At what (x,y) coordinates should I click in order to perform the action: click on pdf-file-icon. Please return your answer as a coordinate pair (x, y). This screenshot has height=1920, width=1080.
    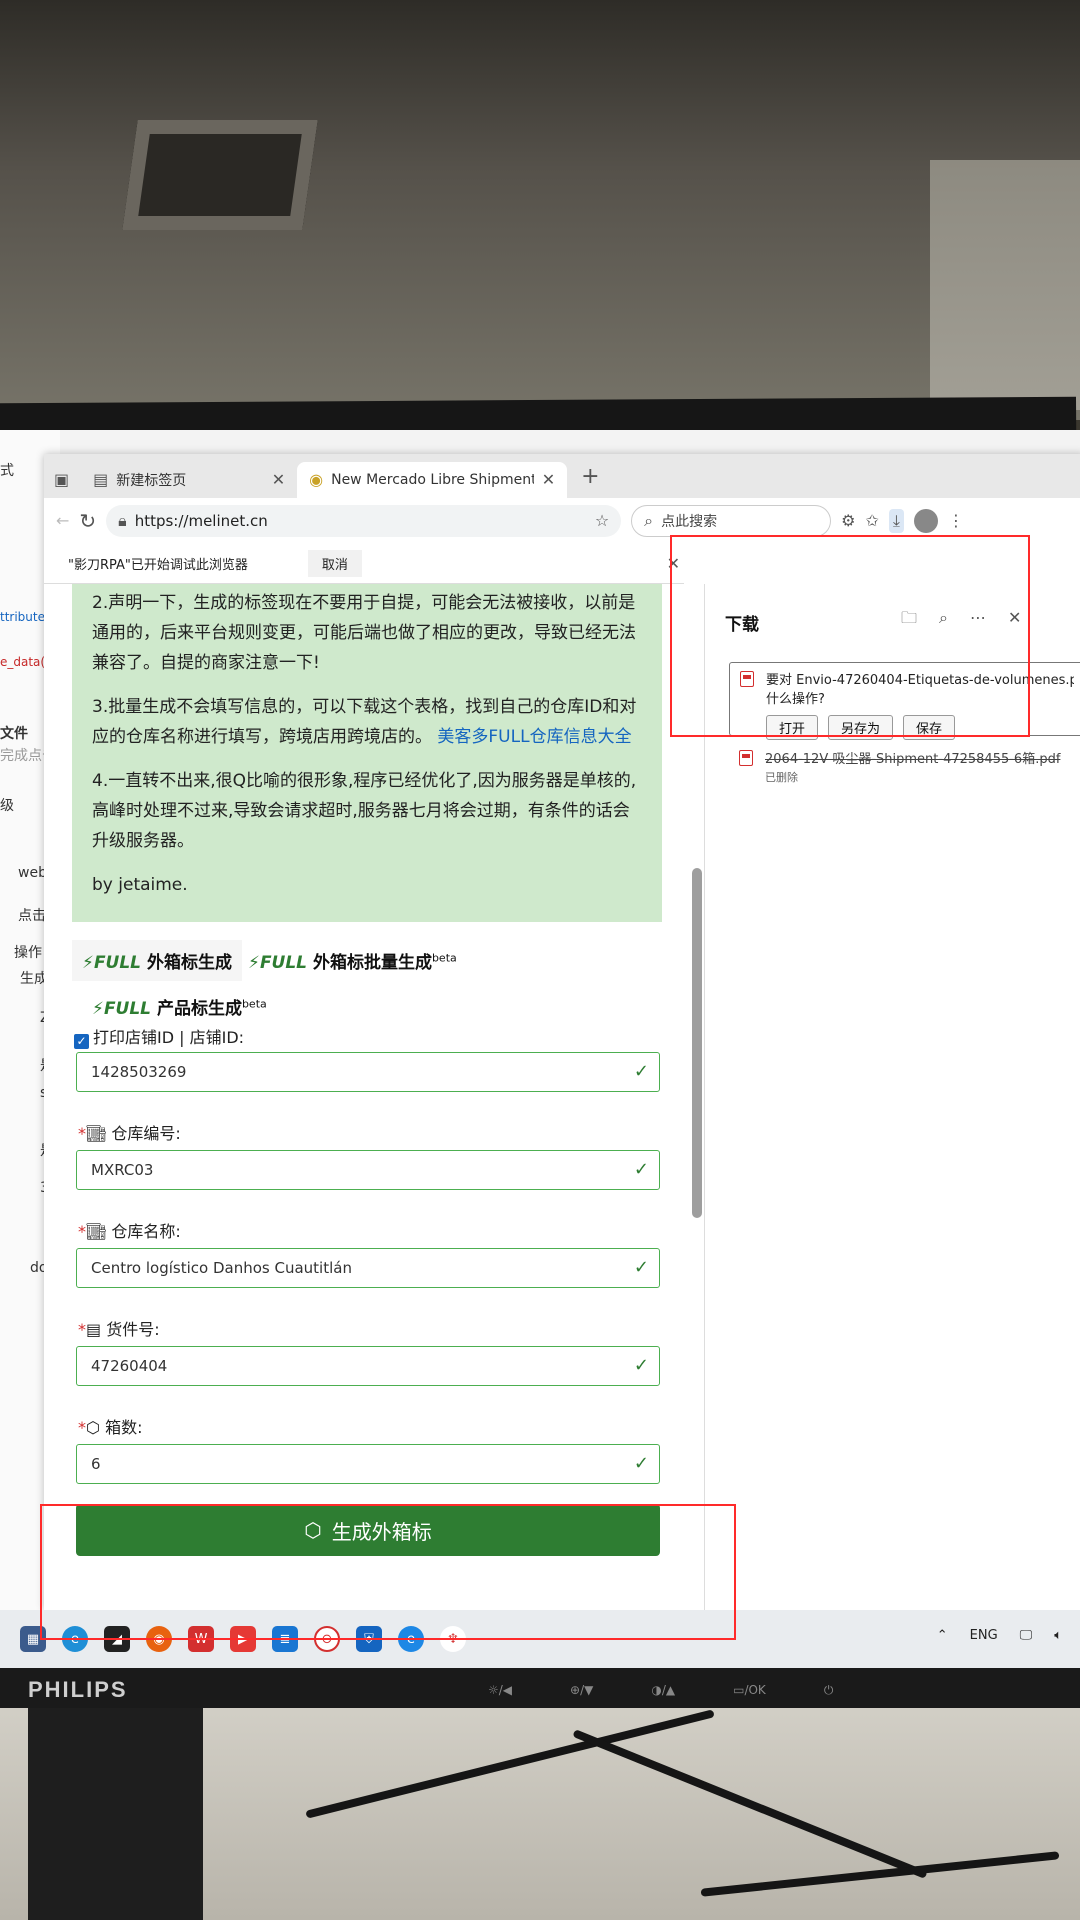
    Looking at the image, I should click on (746, 758).